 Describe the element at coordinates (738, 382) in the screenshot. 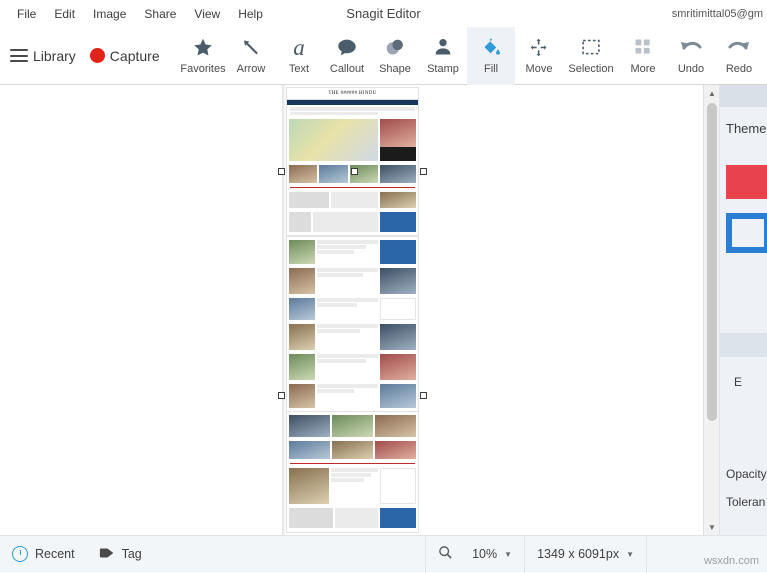

I see `effects-label: E` at that location.